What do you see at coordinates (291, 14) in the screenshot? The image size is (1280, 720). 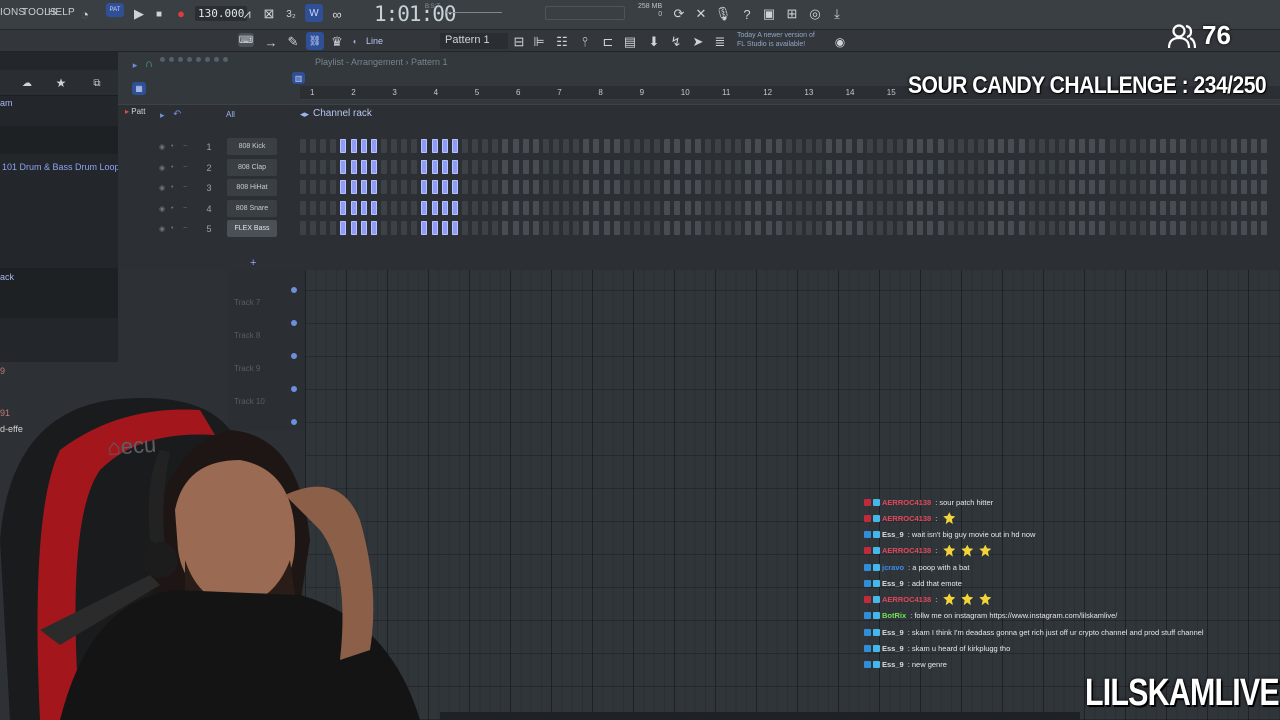 I see `countdown-icon: 3₂` at bounding box center [291, 14].